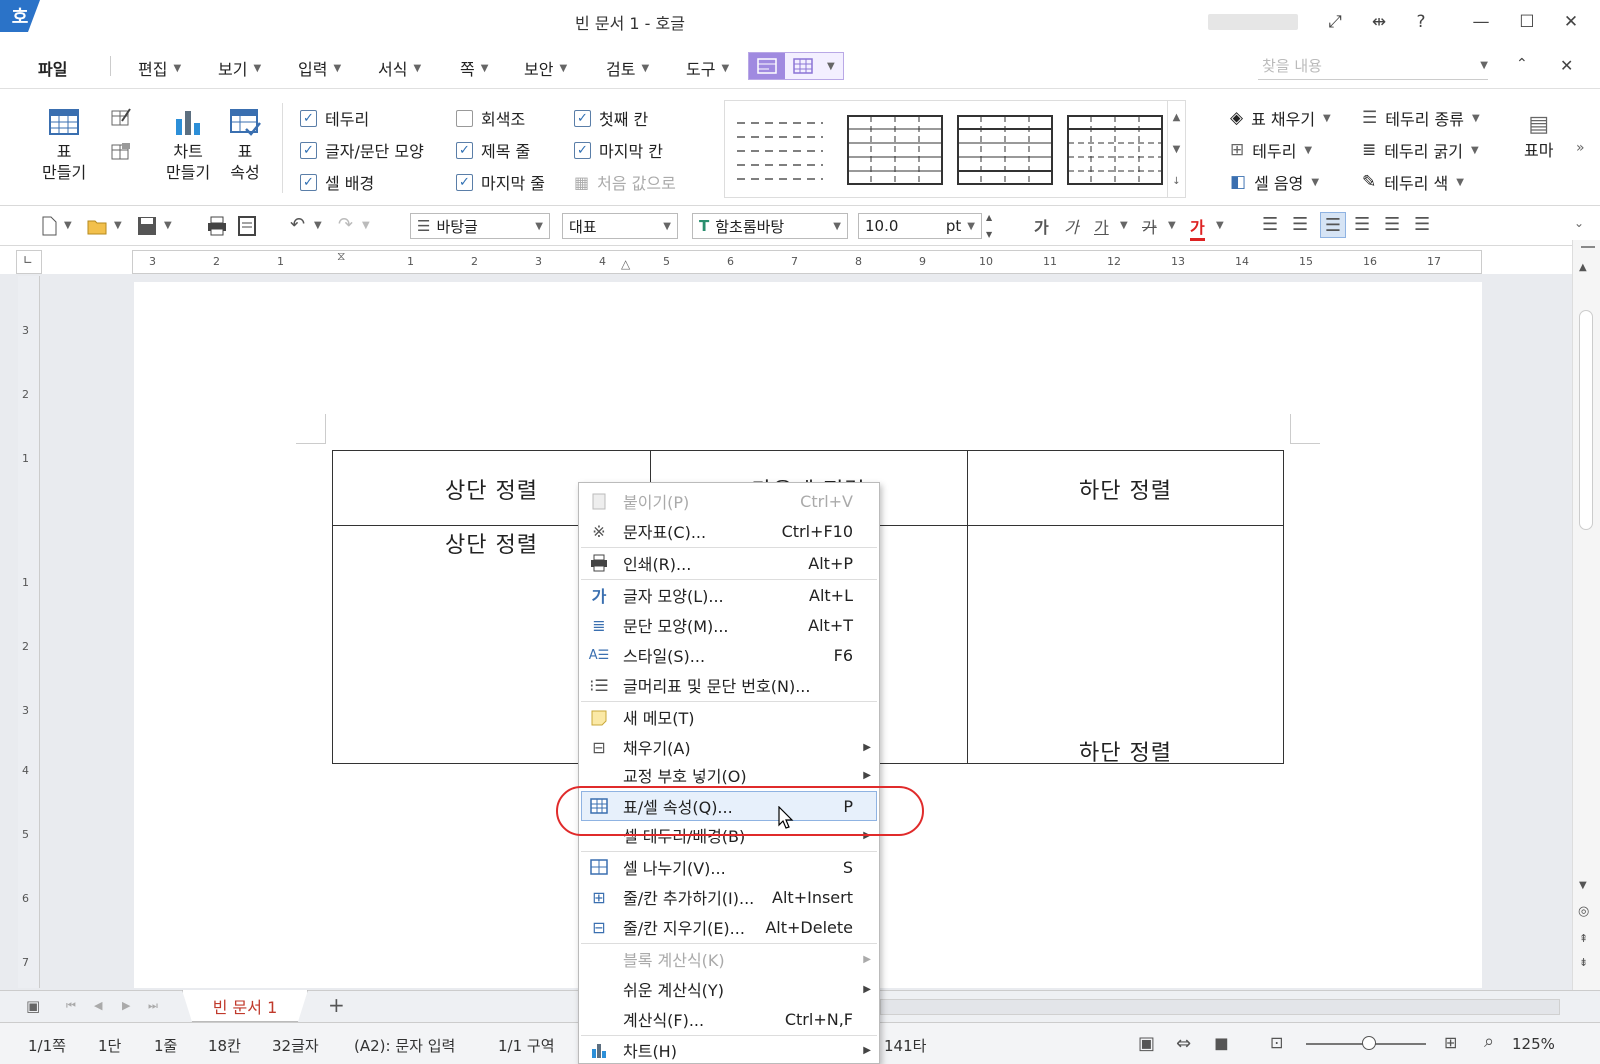 The image size is (1600, 1064). I want to click on add-tab-button: +, so click(336, 1005).